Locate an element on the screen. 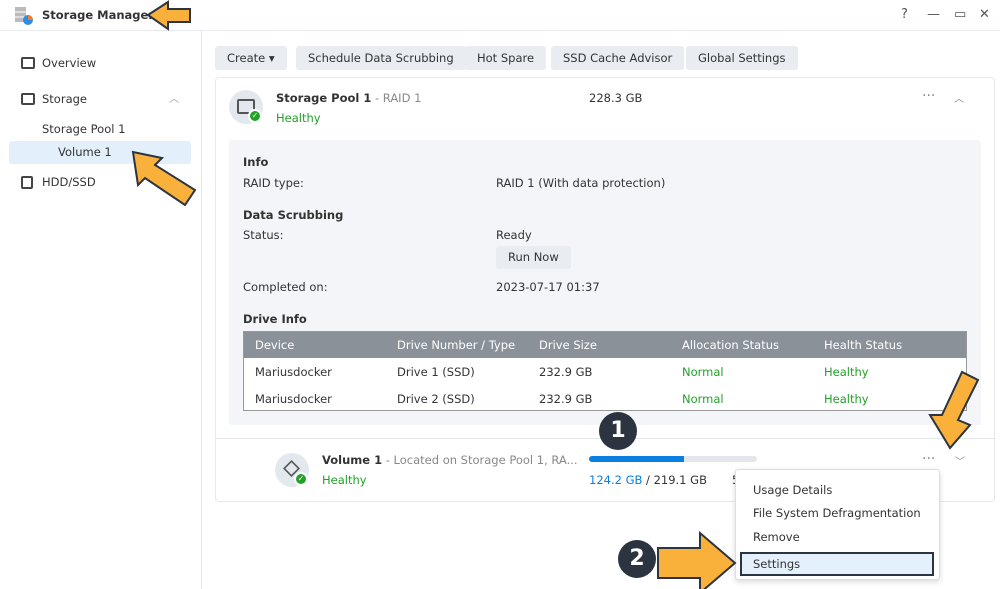 The width and height of the screenshot is (1000, 589). schedule-data-scrubbing-button: Schedule Data Scrubbing is located at coordinates (381, 58).